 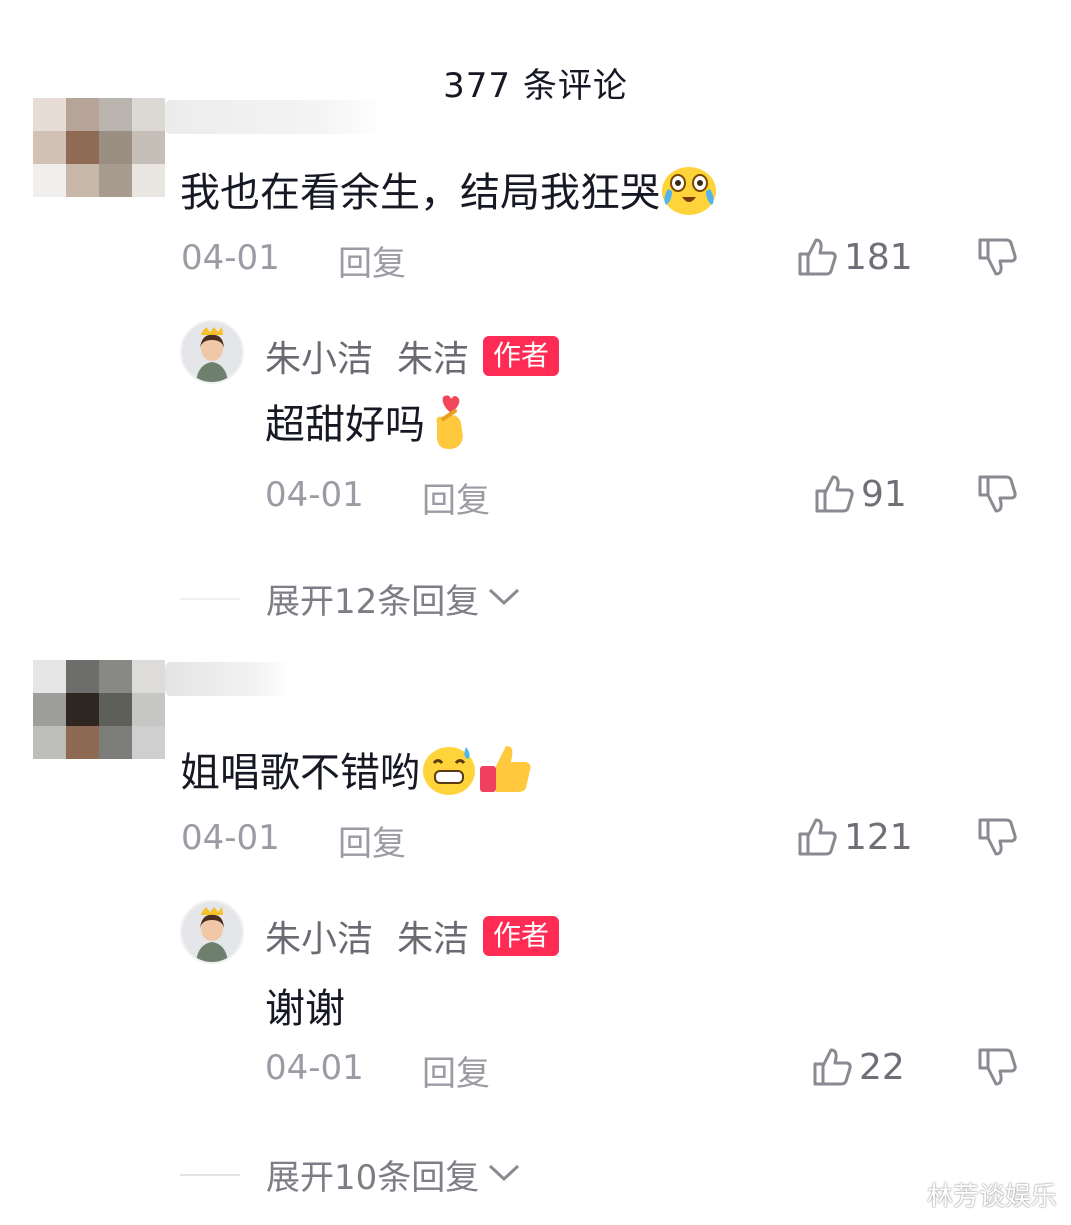 What do you see at coordinates (305, 1009) in the screenshot?
I see `reply-text: 谢谢` at bounding box center [305, 1009].